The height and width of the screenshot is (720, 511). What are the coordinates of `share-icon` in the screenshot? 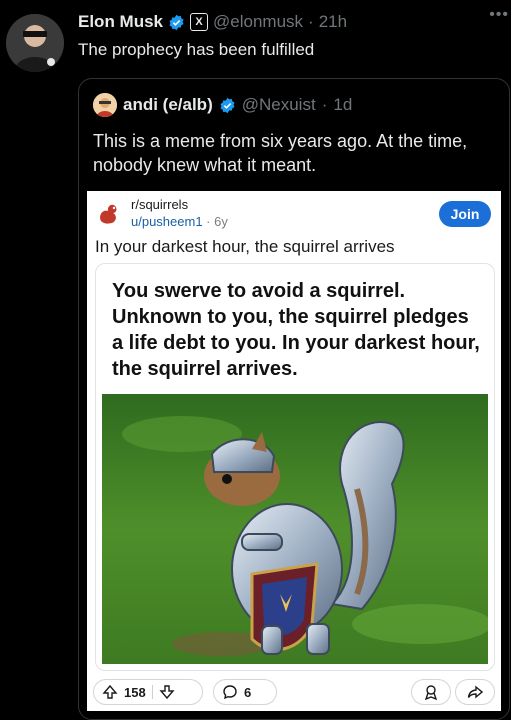 It's located at (475, 692).